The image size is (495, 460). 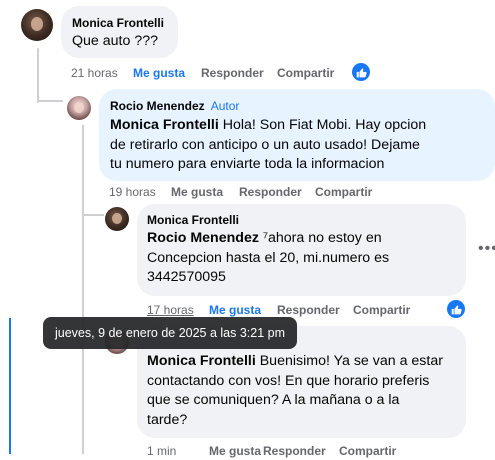 I want to click on more-options-icon: •••, so click(x=486, y=249).